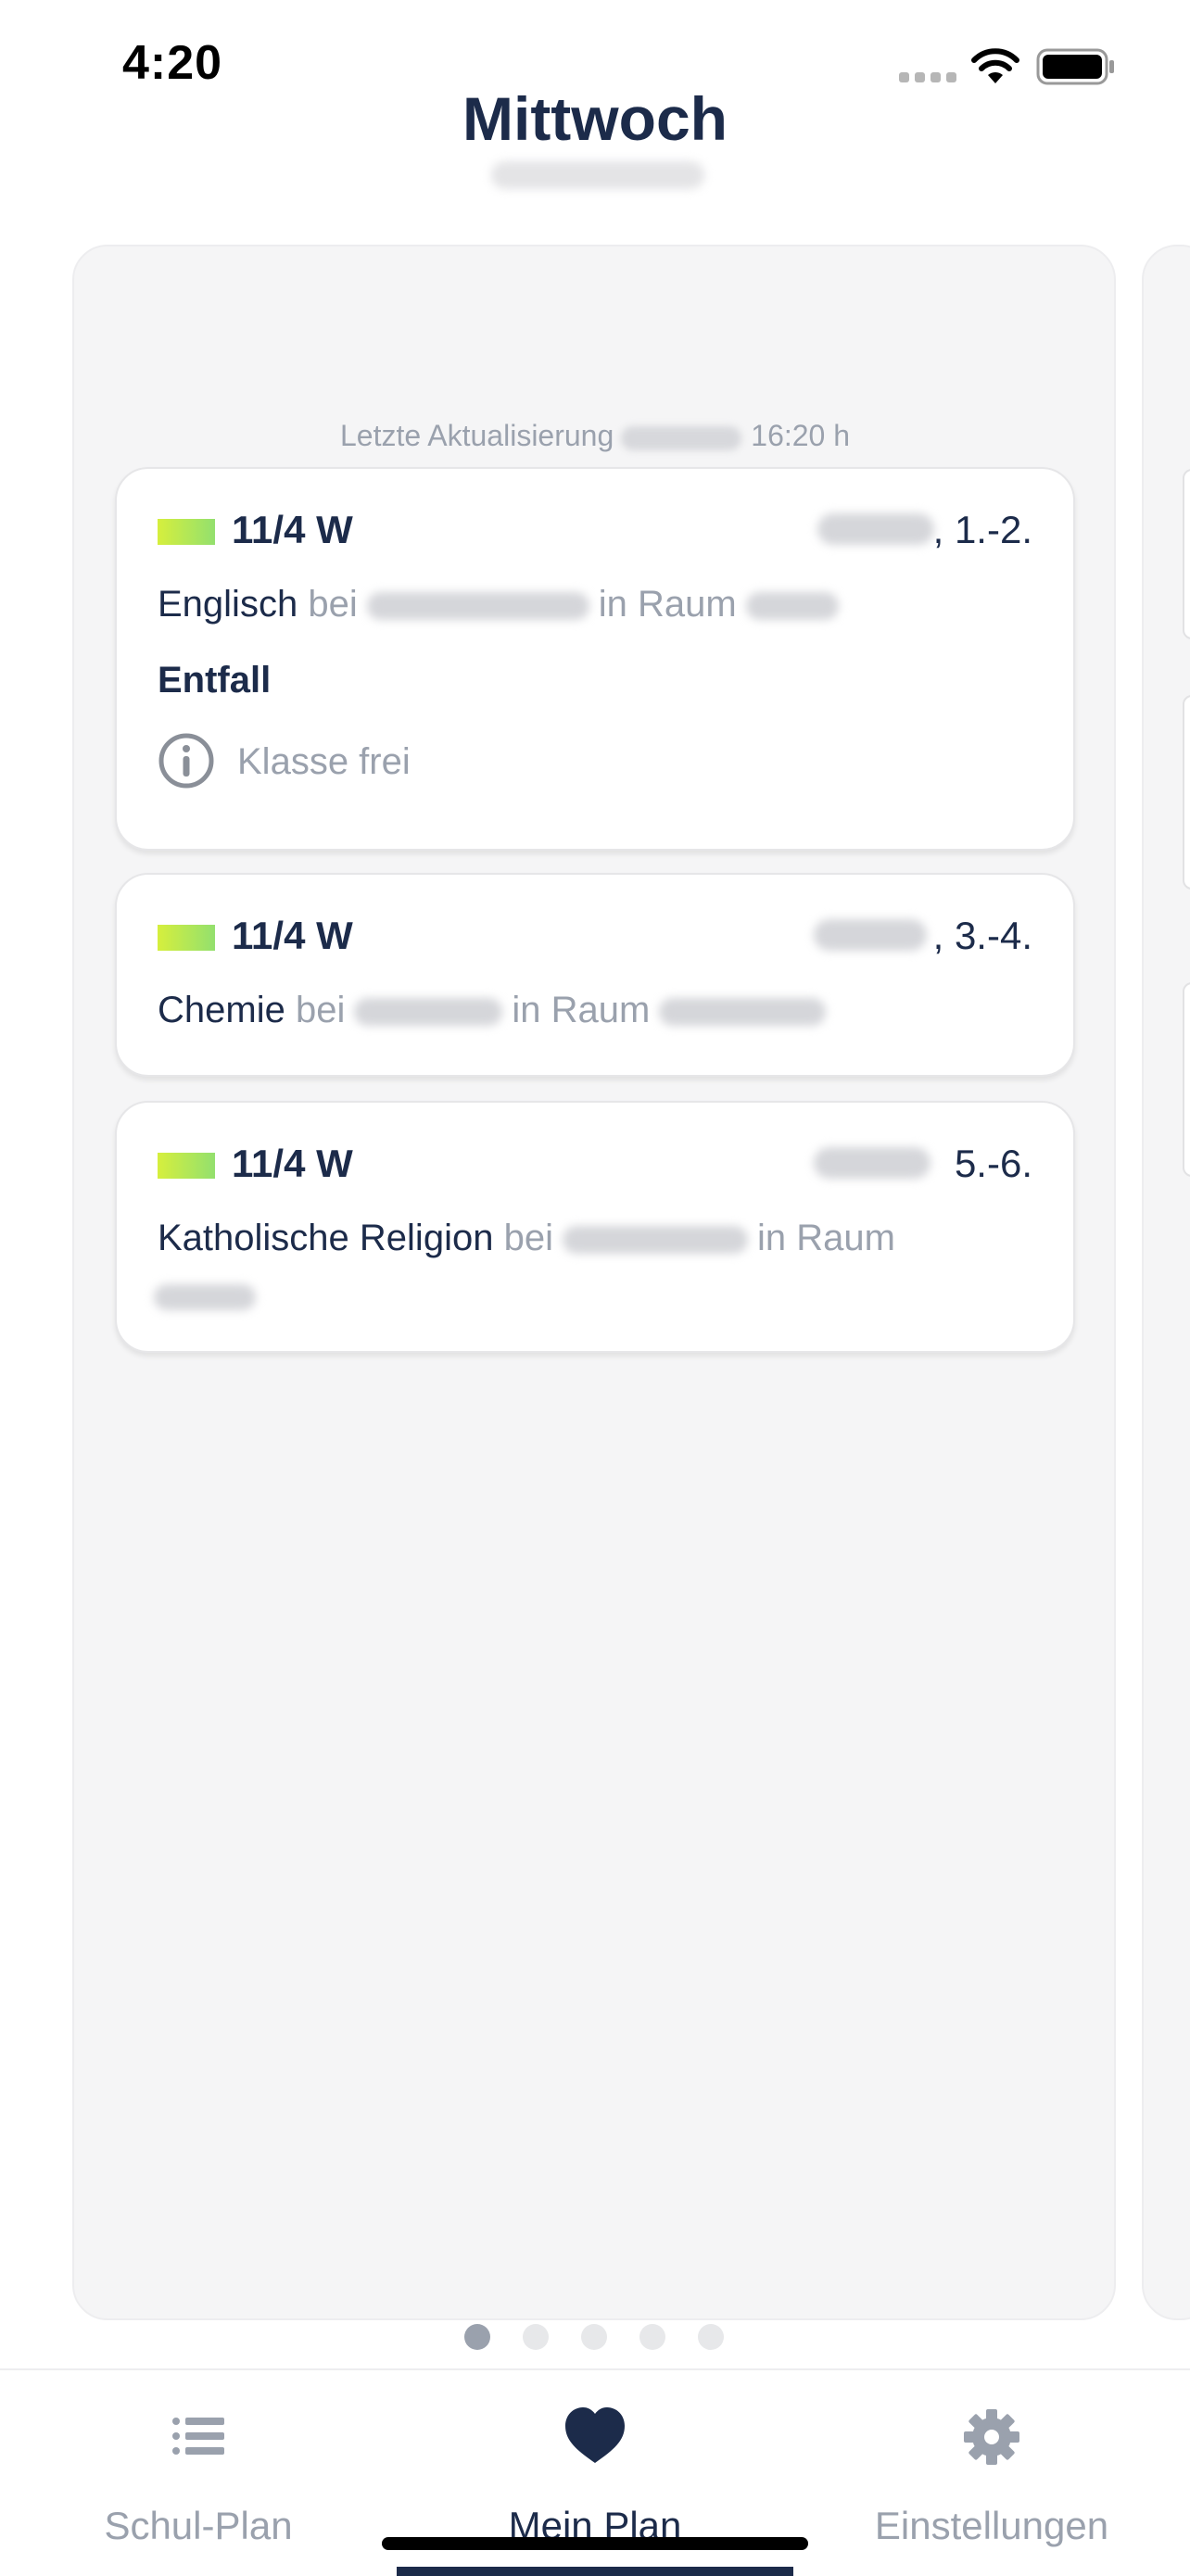 The image size is (1190, 2576). Describe the element at coordinates (982, 935) in the screenshot. I see `lesson-period: , 3.-4.` at that location.